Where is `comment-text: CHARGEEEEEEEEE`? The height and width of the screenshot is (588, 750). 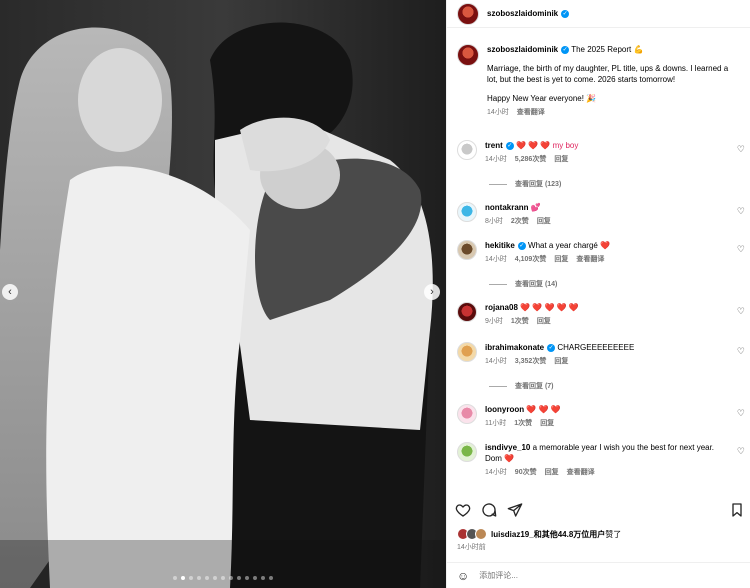
comment-text: CHARGEEEEEEEEE is located at coordinates (596, 347).